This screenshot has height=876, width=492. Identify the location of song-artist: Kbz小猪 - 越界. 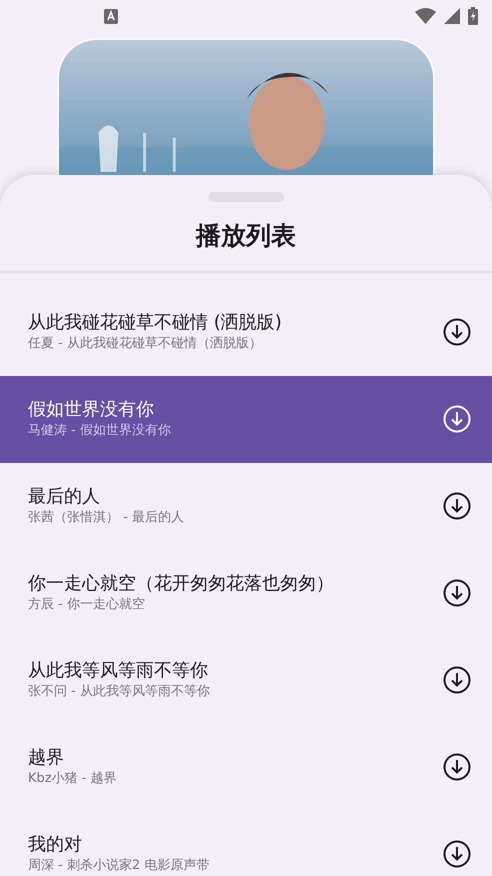
(72, 779).